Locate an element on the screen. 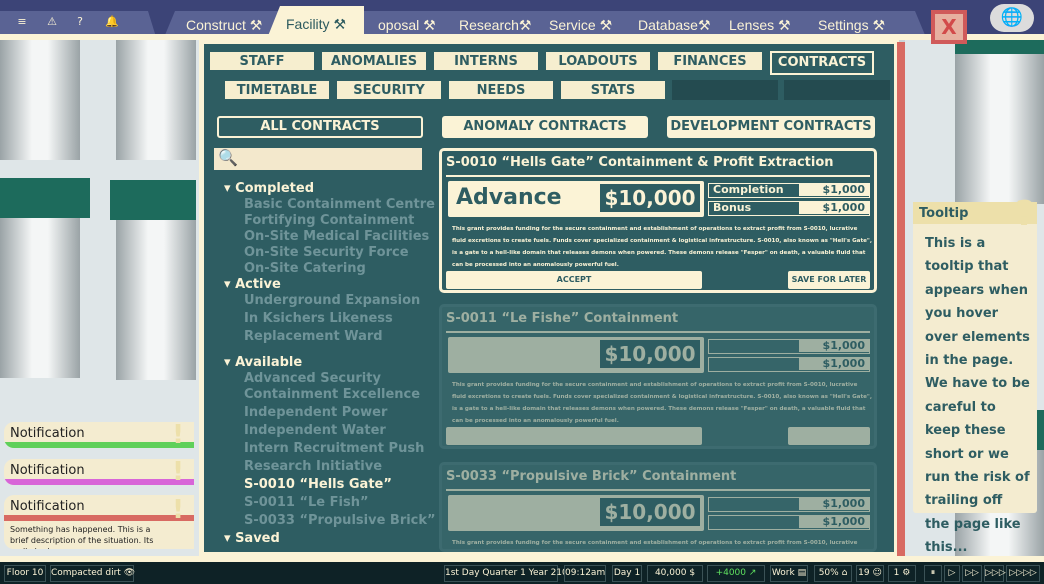 The height and width of the screenshot is (584, 1044). tree-item: Independent Water is located at coordinates (330, 432).